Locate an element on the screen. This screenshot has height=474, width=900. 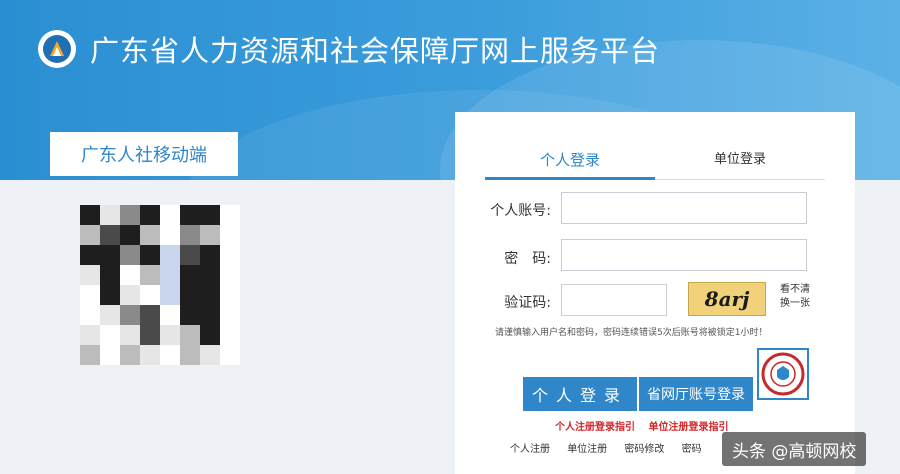
security-seal-icon is located at coordinates (783, 374).